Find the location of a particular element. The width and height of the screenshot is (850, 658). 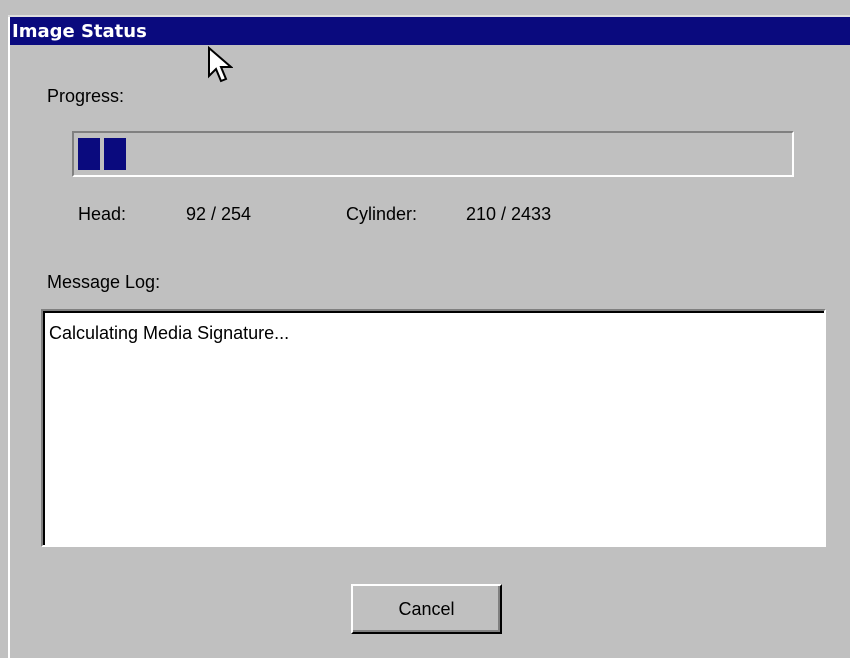

progress-track is located at coordinates (433, 154).